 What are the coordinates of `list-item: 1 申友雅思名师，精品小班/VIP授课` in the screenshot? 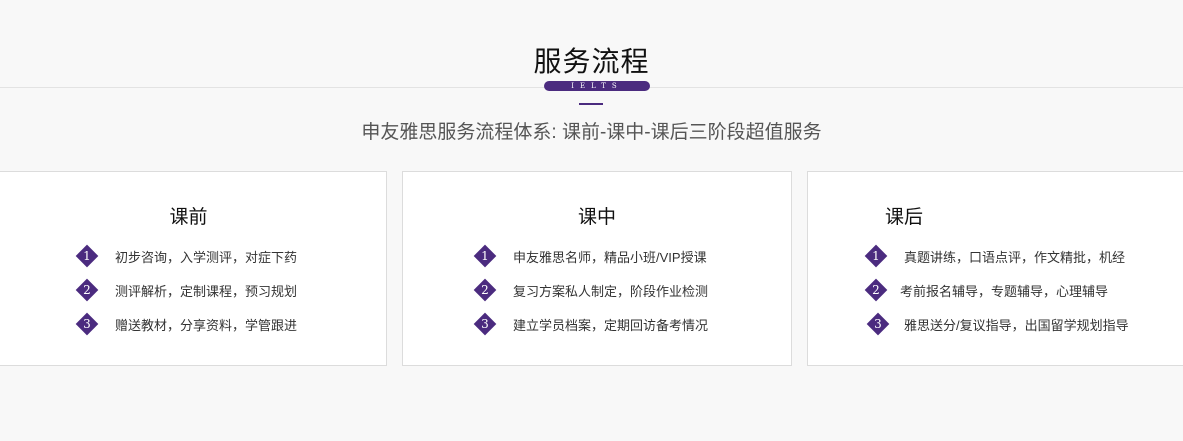 It's located at (590, 256).